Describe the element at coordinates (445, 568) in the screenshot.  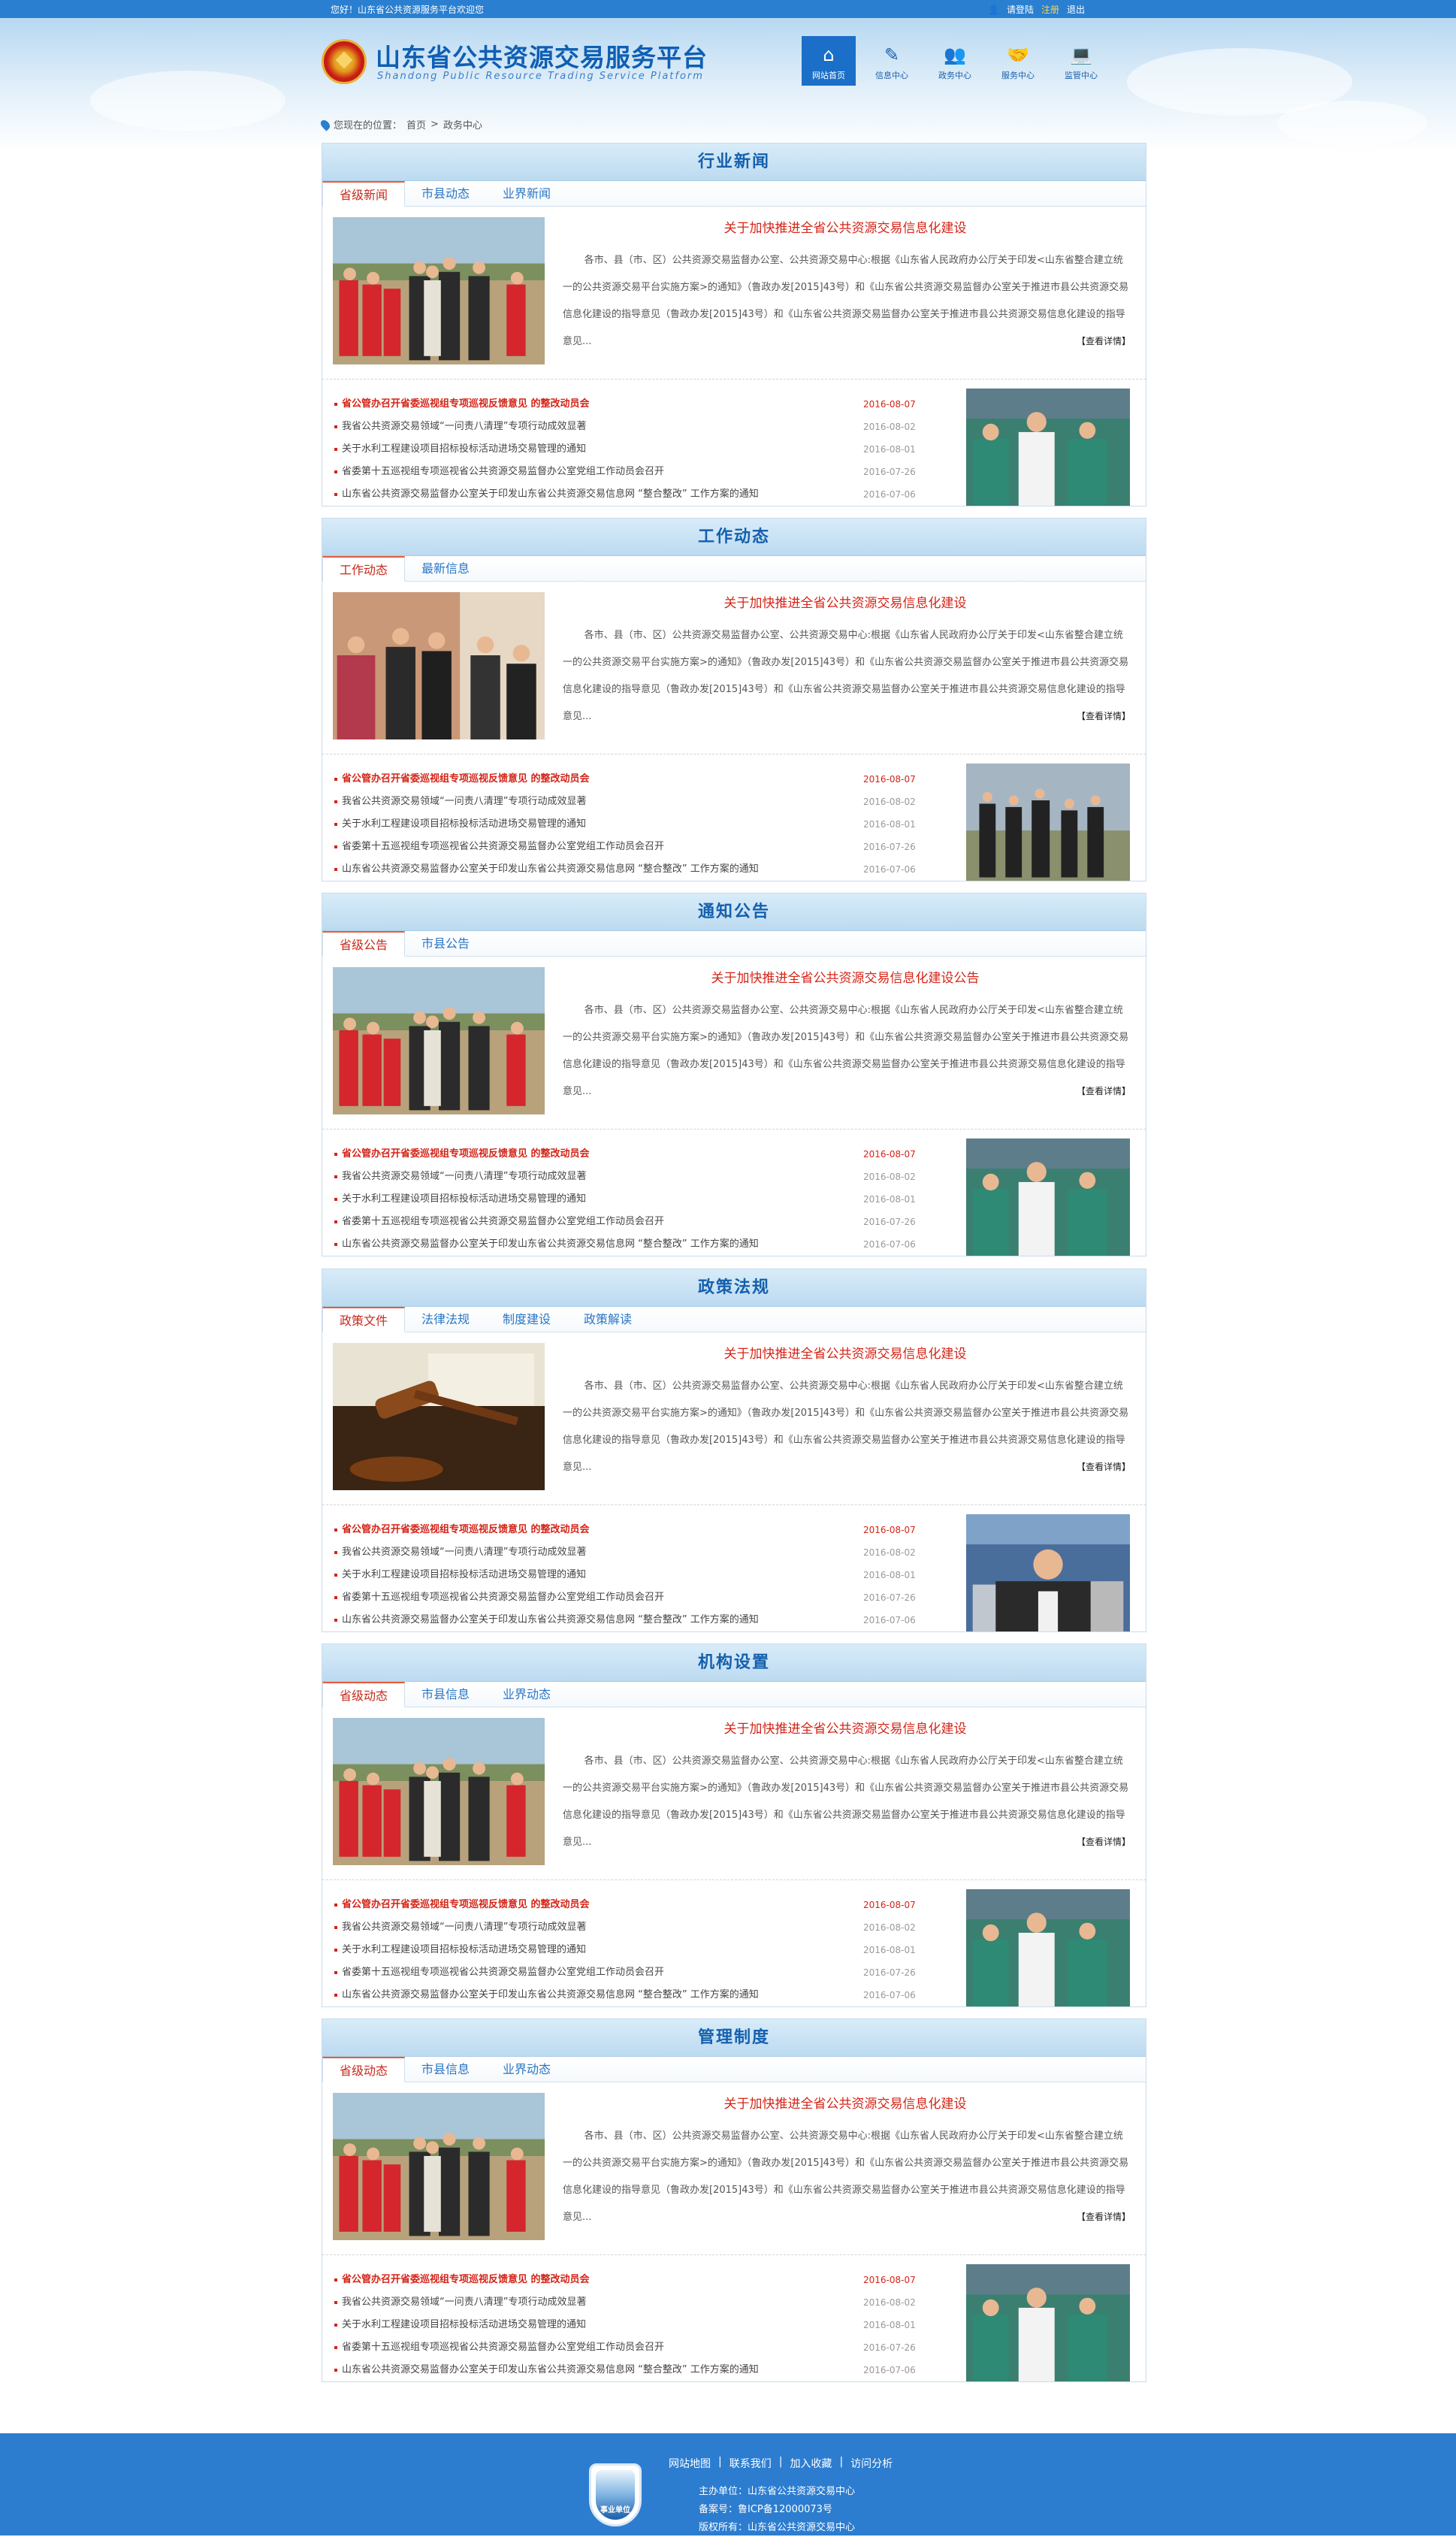
I see `section-tab: 最新信息` at that location.